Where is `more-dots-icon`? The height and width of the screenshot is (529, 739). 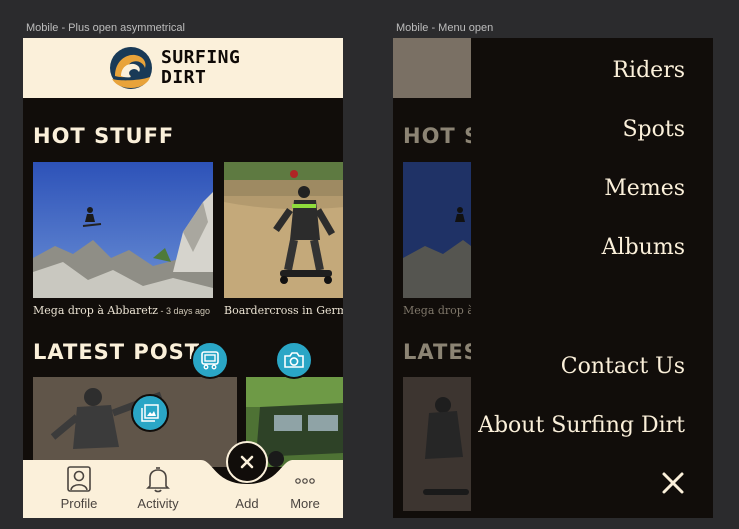
more-dots-icon is located at coordinates (305, 481).